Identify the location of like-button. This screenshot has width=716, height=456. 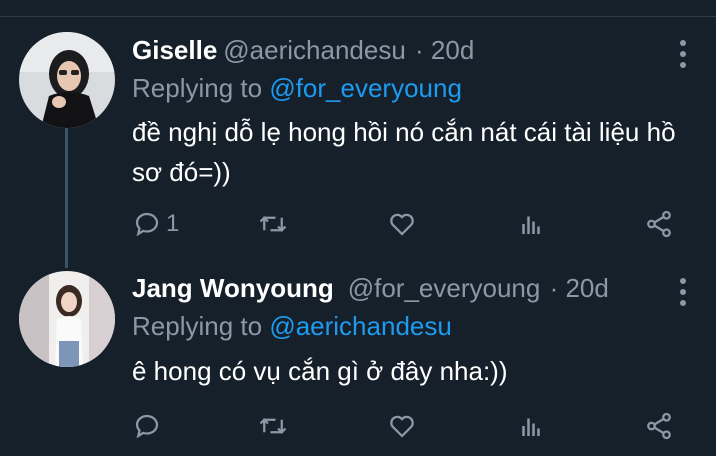
(402, 426).